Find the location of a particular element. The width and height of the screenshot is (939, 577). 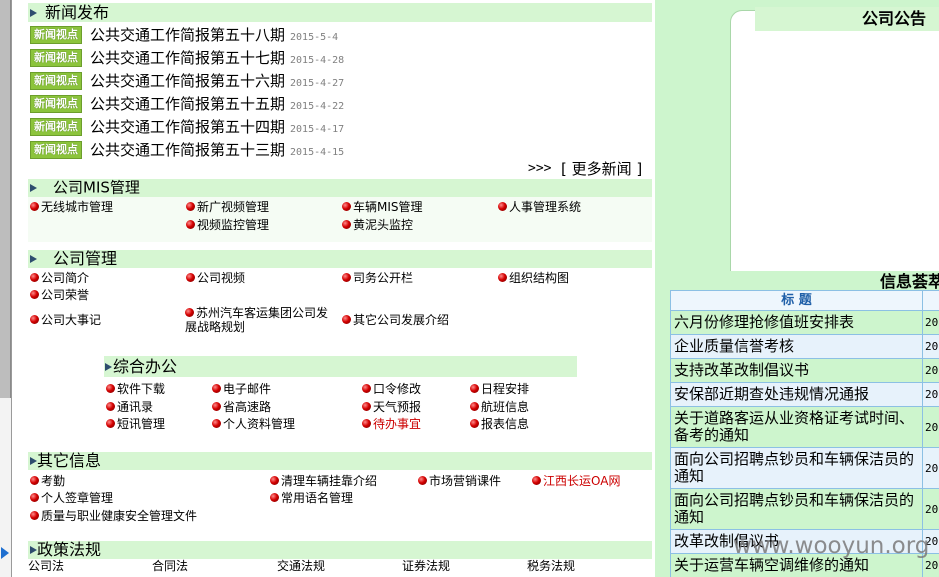

link-label: 省高速路 is located at coordinates (247, 407).